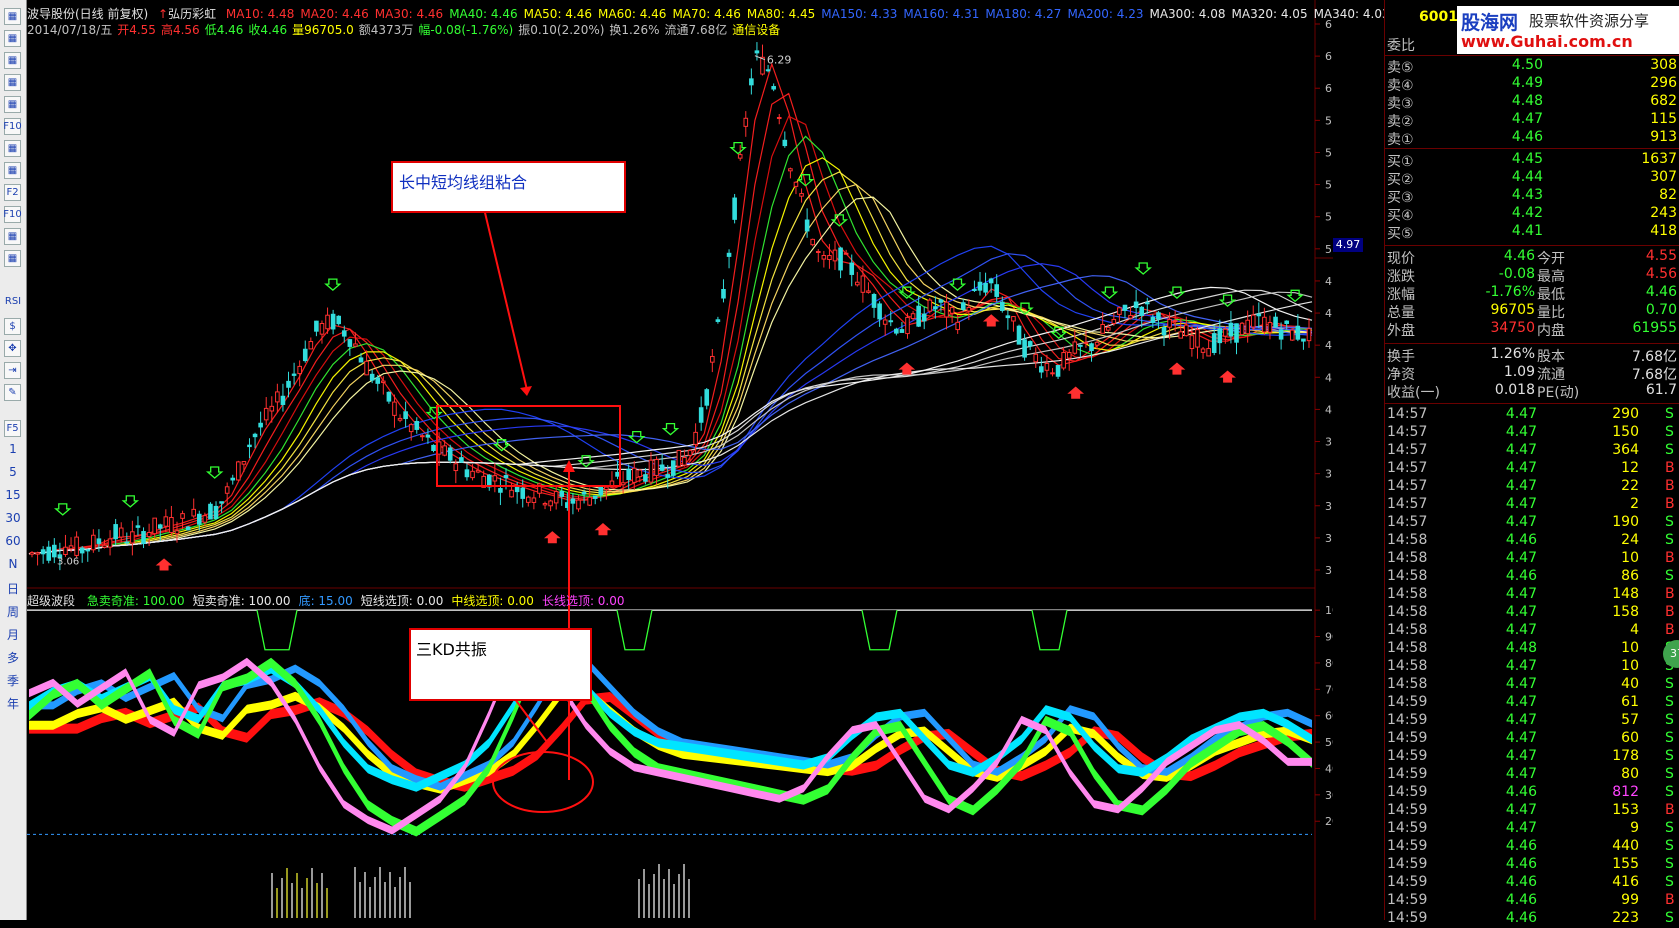  I want to click on pencil-icon: ✎, so click(12, 392).